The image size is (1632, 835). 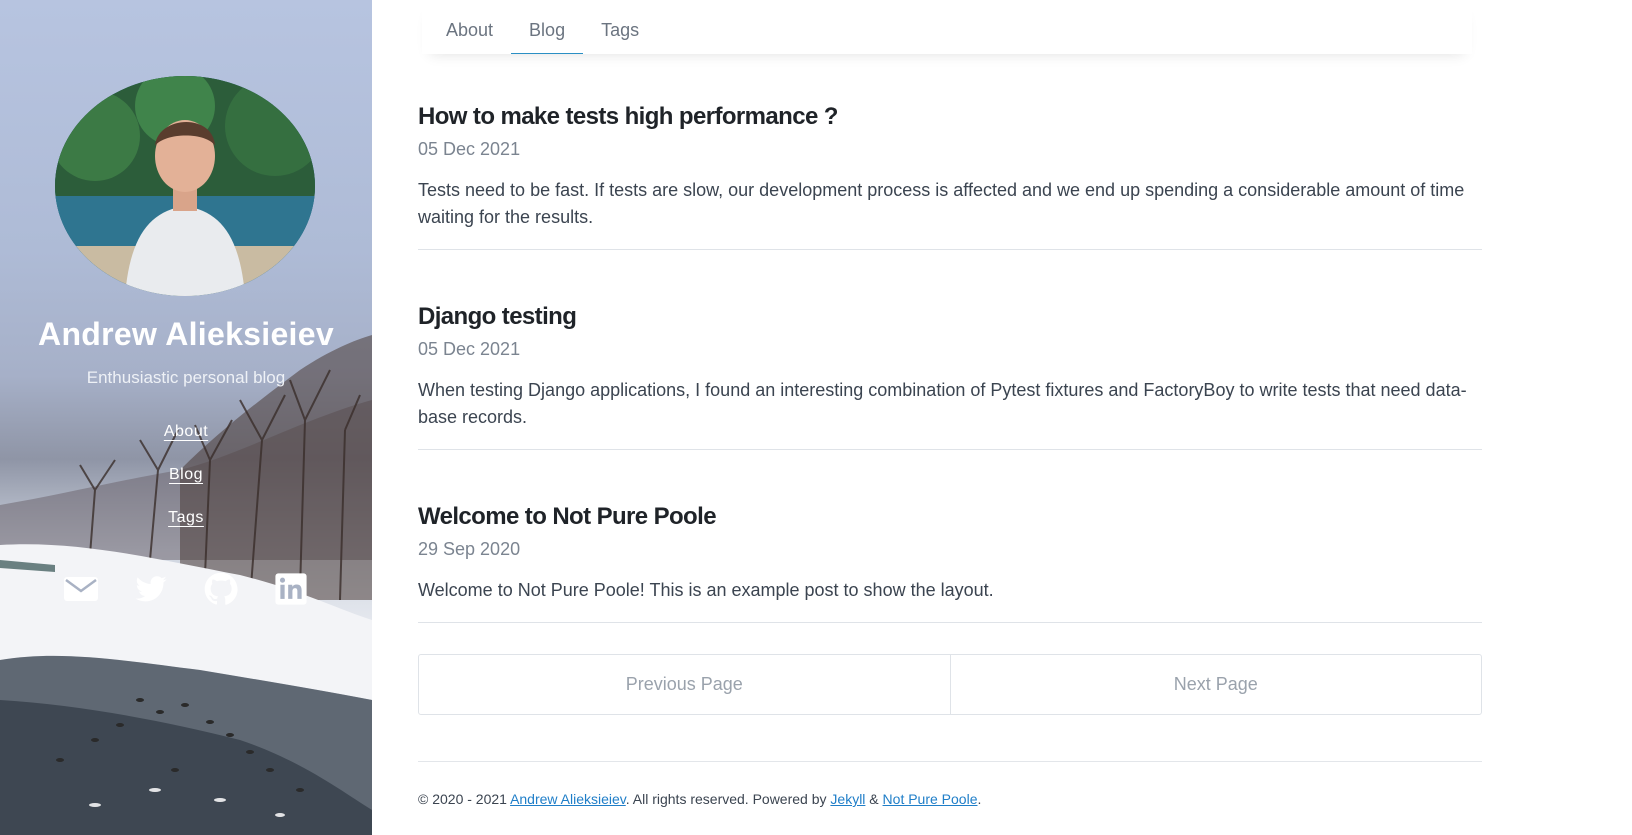 I want to click on footer-end: ., so click(x=979, y=799).